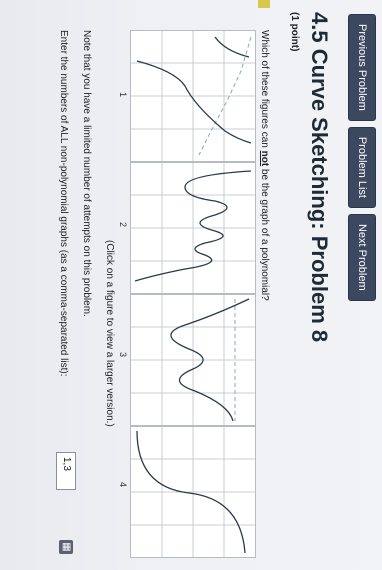 This screenshot has width=382, height=570. What do you see at coordinates (66, 547) in the screenshot?
I see `grid-icon: ▦` at bounding box center [66, 547].